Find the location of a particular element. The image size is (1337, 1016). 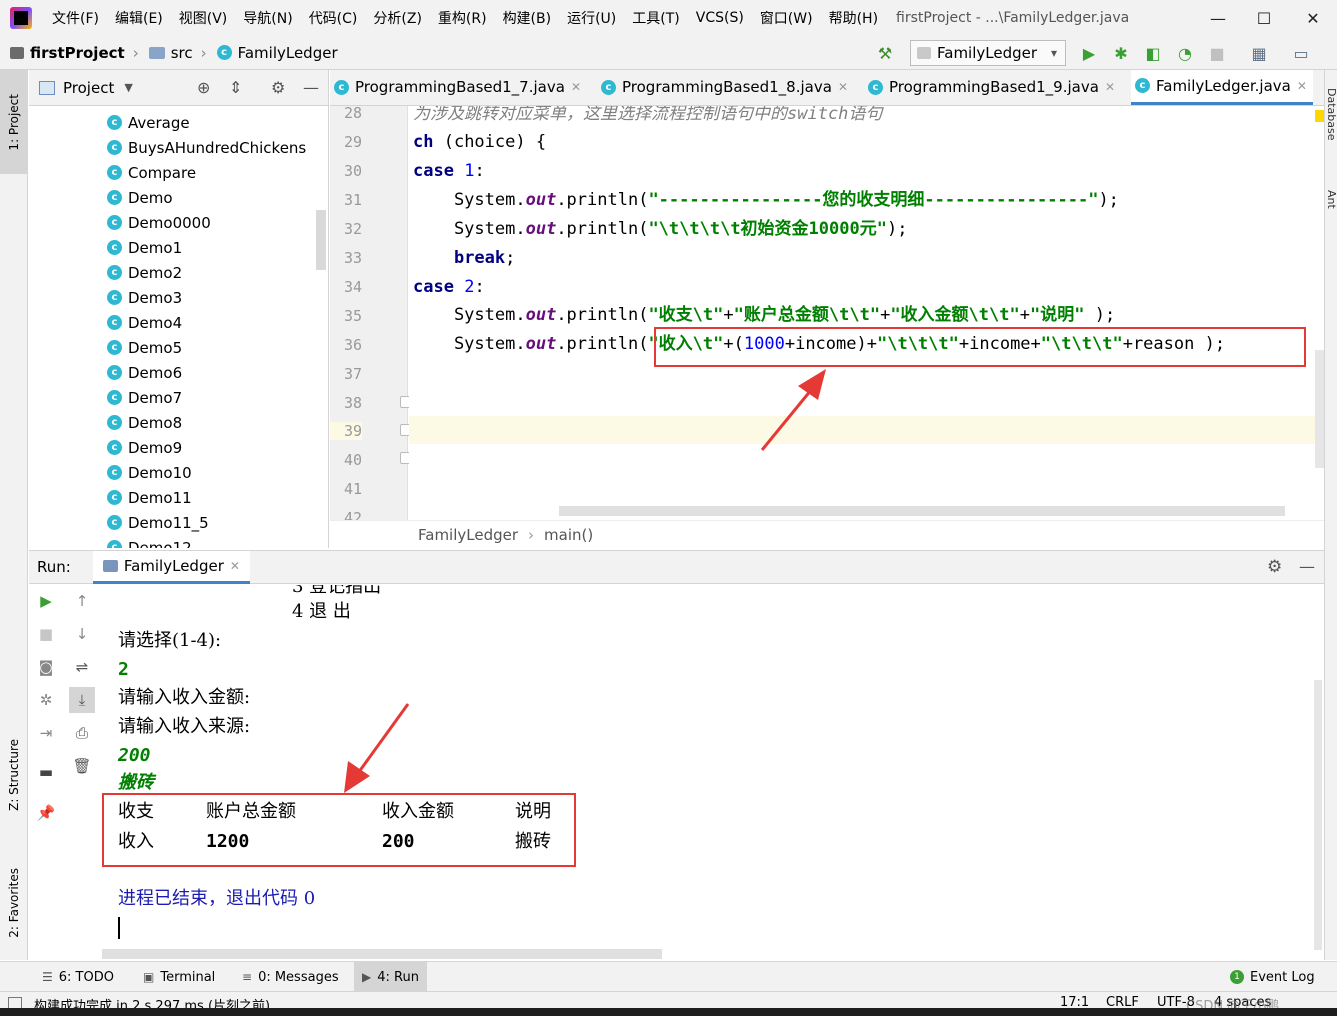

tool-tab-messages: ≡ 0: Messages is located at coordinates (290, 977).